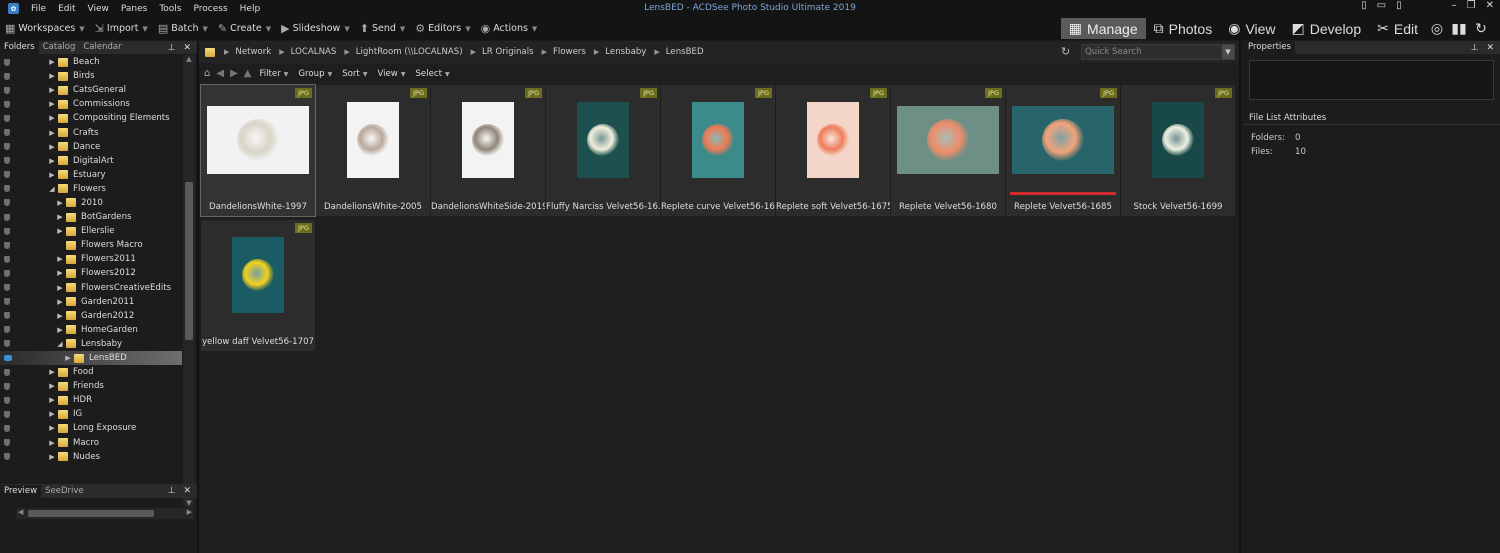 The height and width of the screenshot is (553, 1500). What do you see at coordinates (1269, 47) in the screenshot?
I see `tab-properties: Properties` at bounding box center [1269, 47].